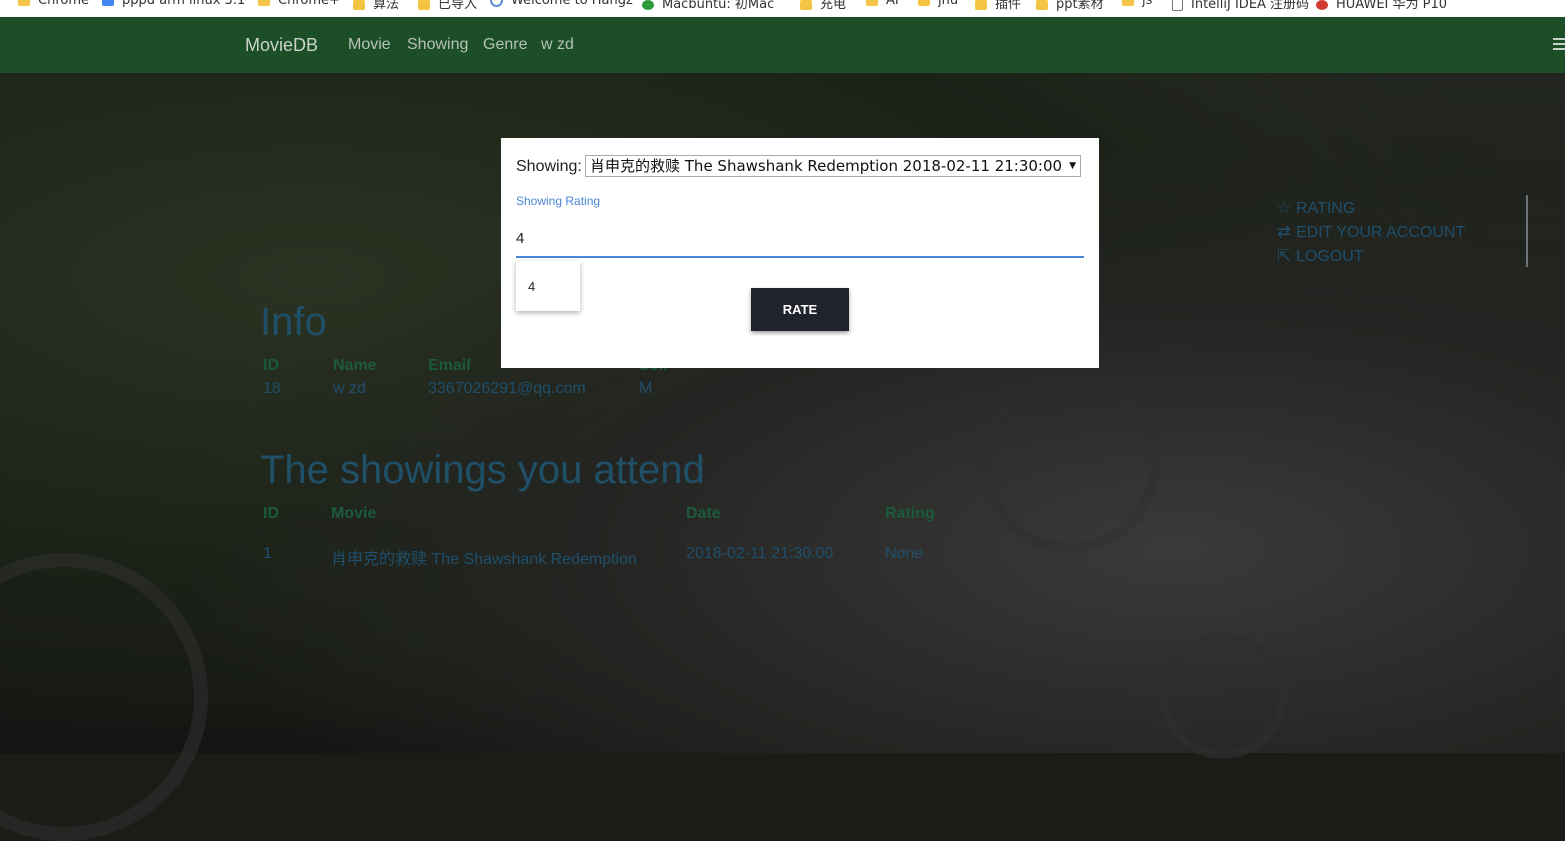 The width and height of the screenshot is (1565, 841). What do you see at coordinates (948, 4) in the screenshot?
I see `bookmark-label: jnu` at bounding box center [948, 4].